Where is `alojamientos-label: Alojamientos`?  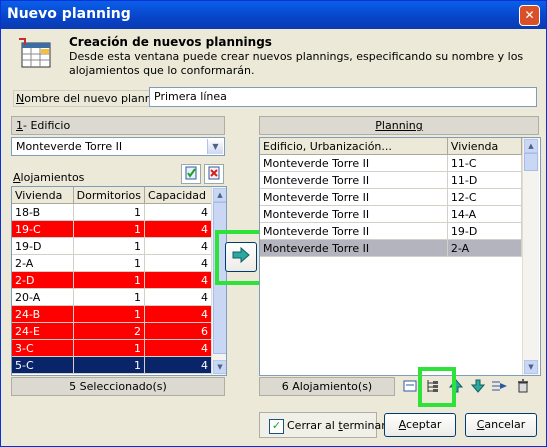
alojamientos-label: Alojamientos is located at coordinates (49, 177).